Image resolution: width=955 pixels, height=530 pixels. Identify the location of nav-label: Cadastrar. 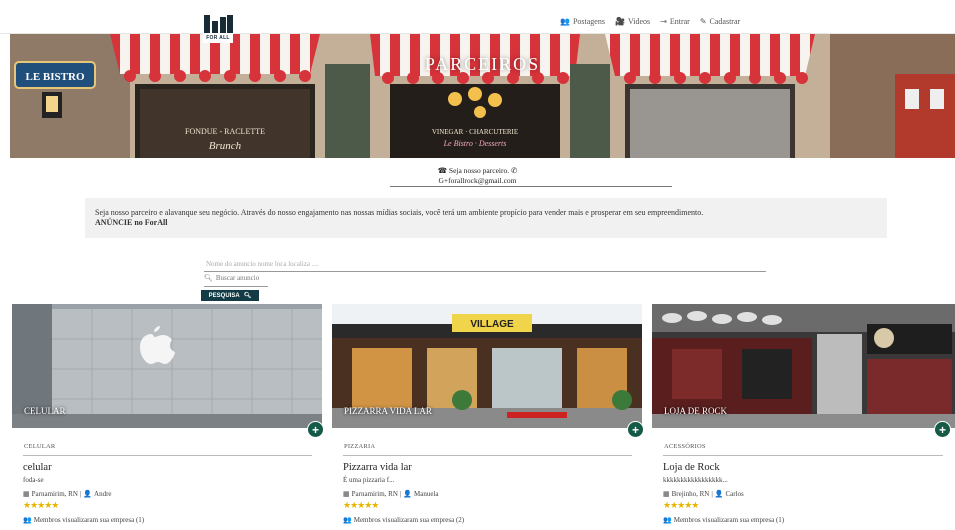
(725, 21).